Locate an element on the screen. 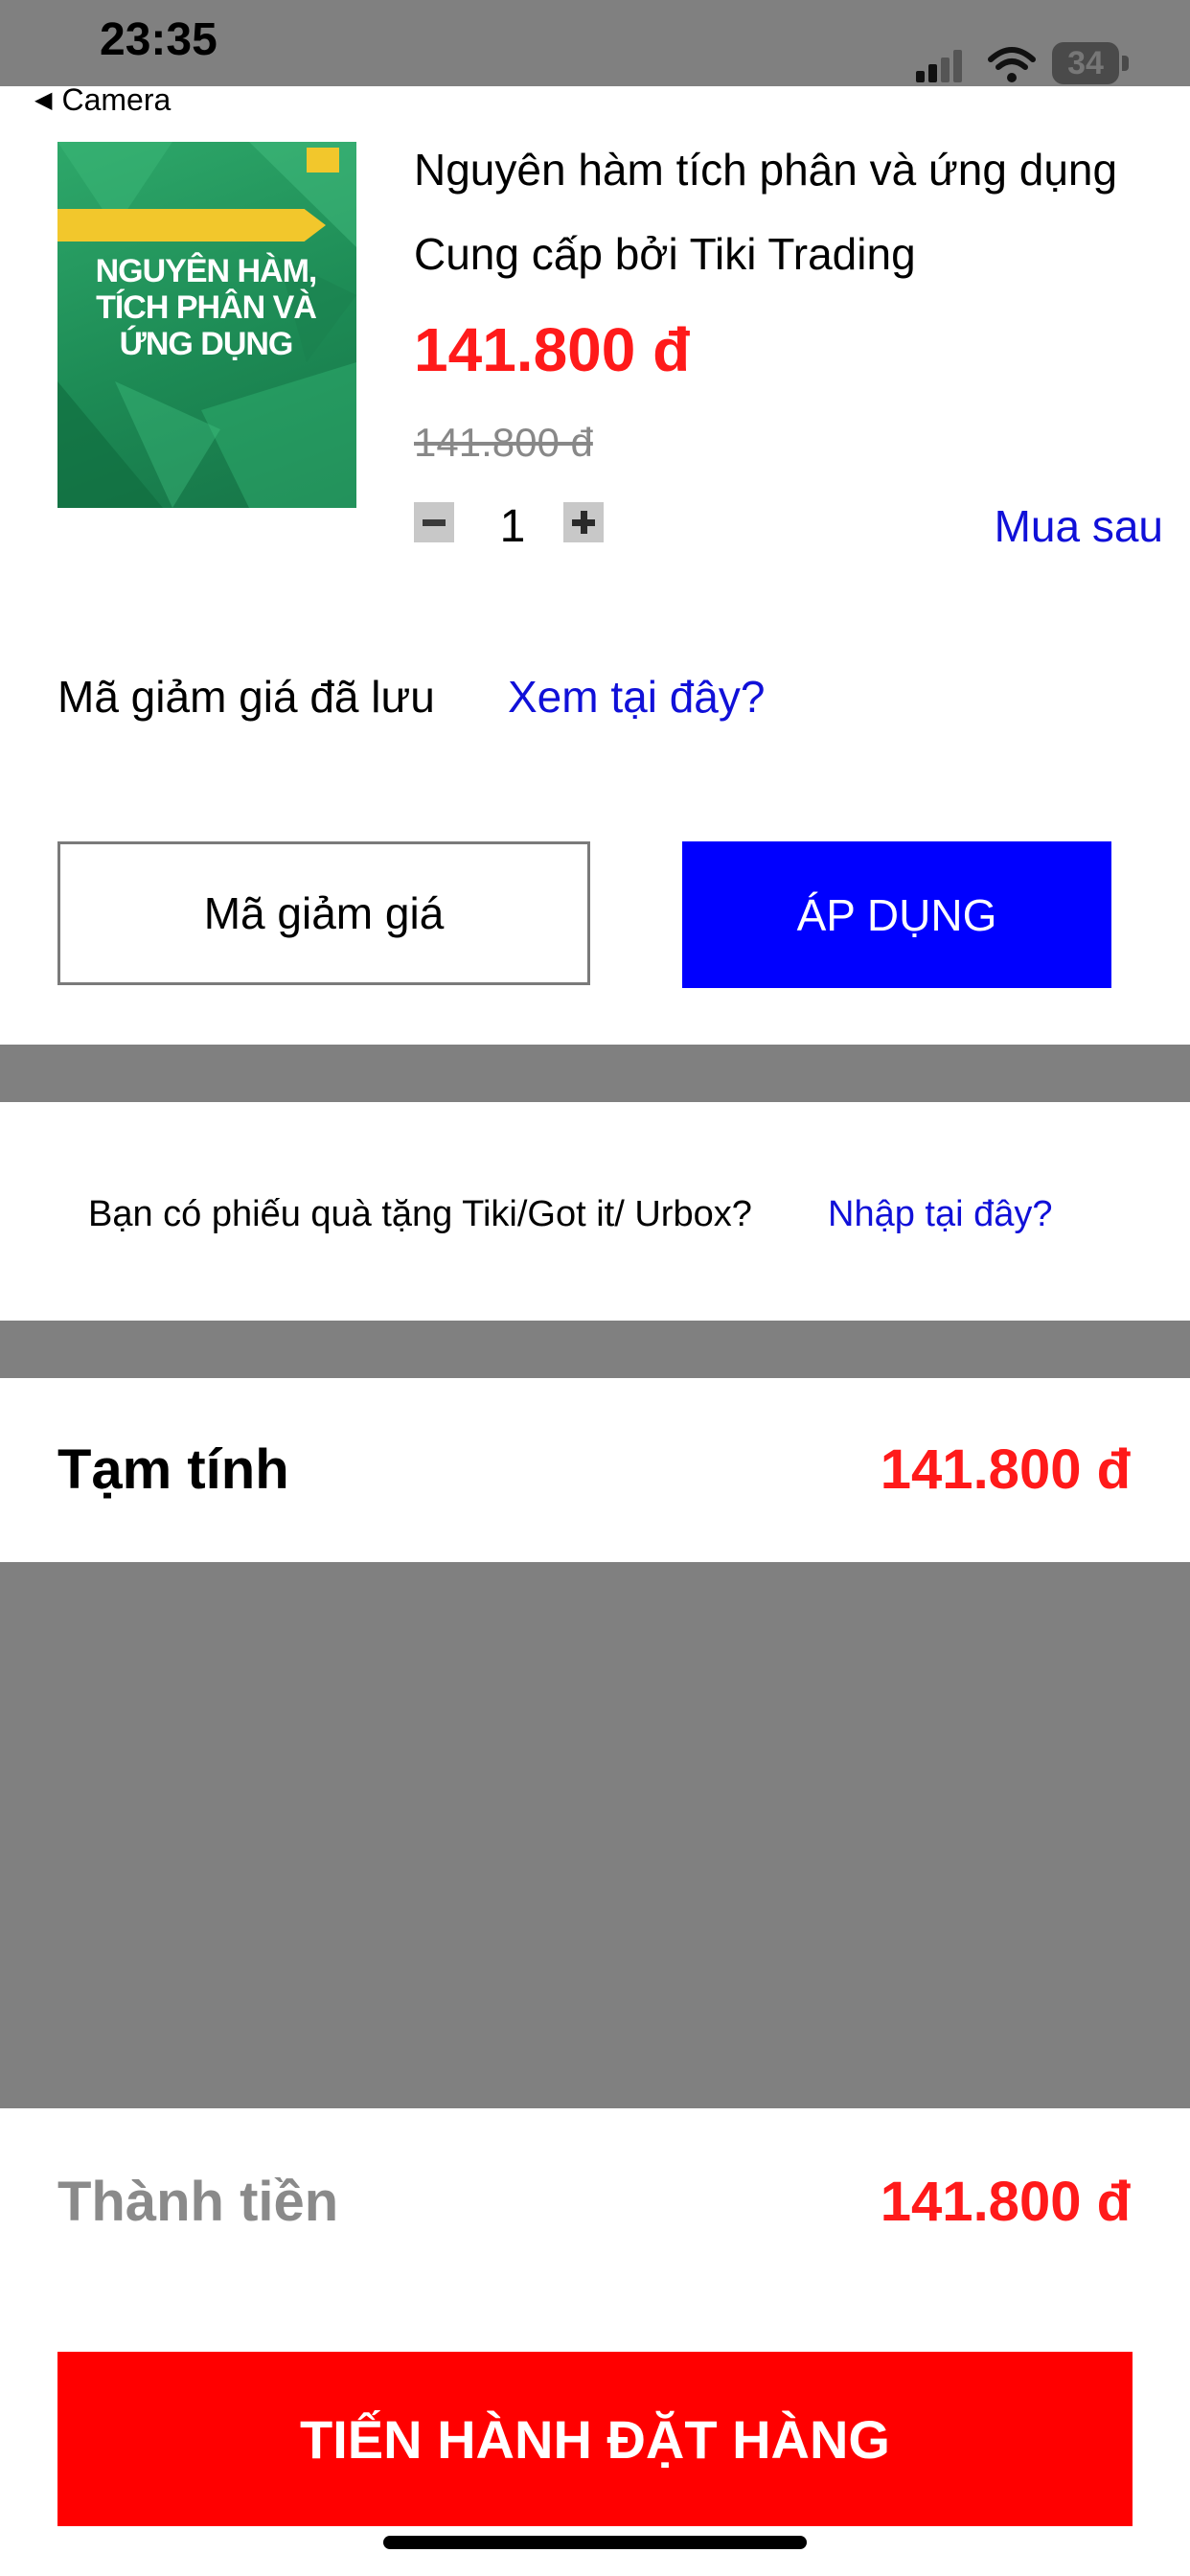 The height and width of the screenshot is (2576, 1190). cover-tag is located at coordinates (323, 160).